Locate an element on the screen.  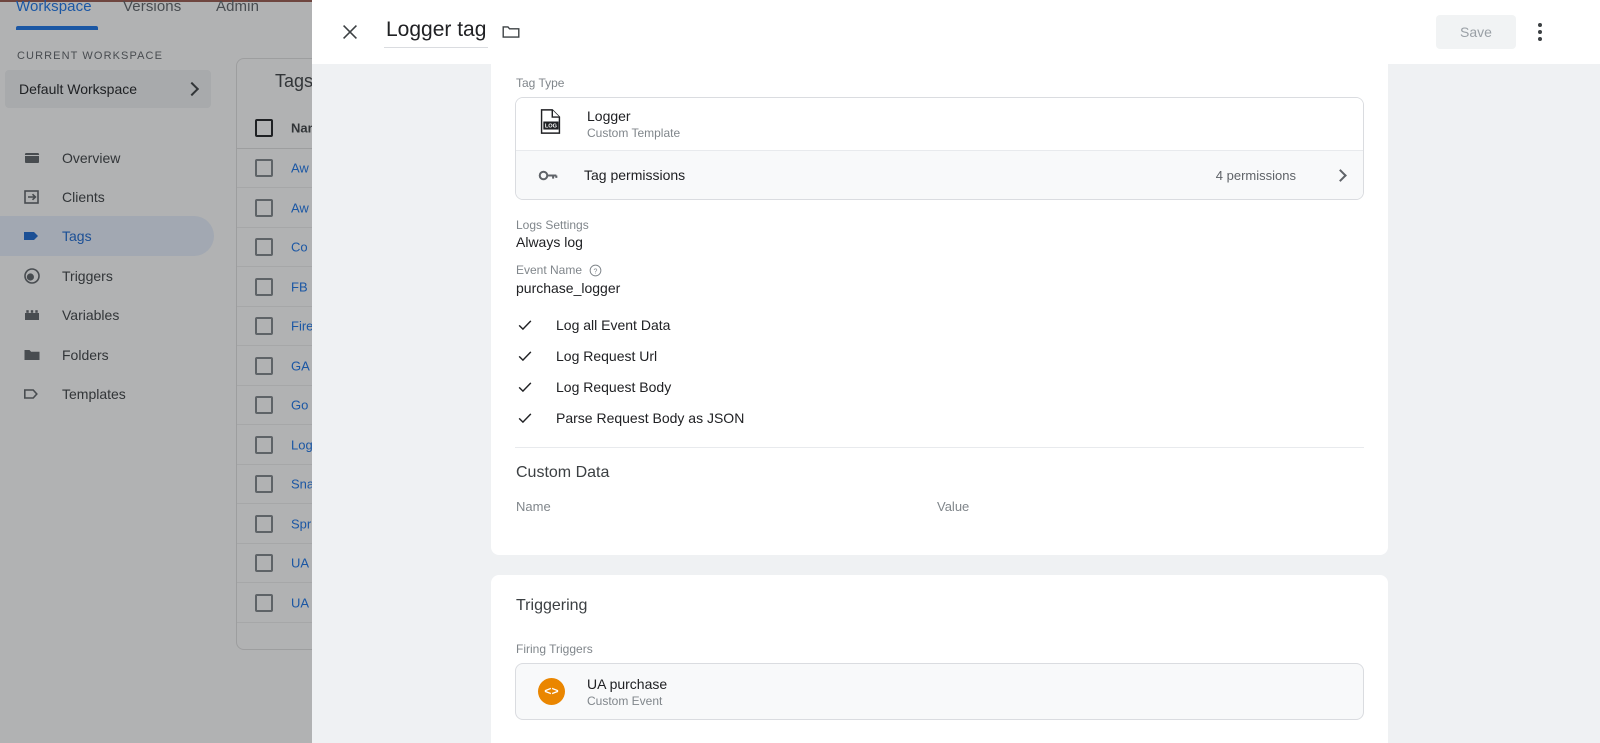
custom-data-heading: Custom Data is located at coordinates (563, 472).